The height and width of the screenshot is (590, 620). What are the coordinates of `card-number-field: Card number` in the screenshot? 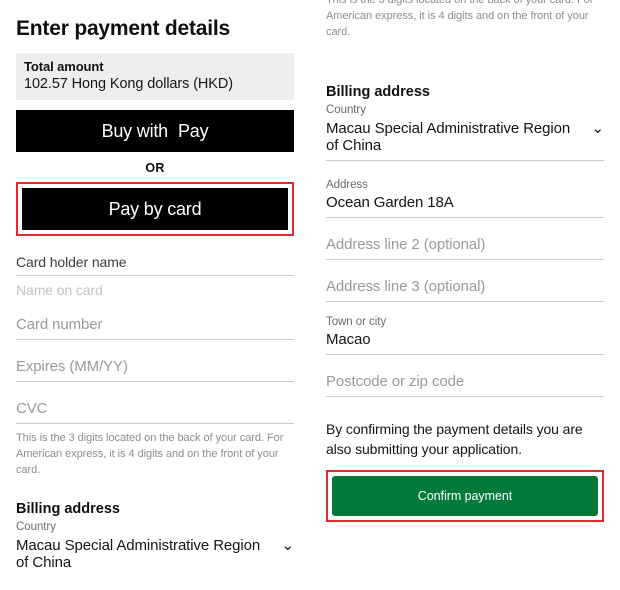 It's located at (155, 328).